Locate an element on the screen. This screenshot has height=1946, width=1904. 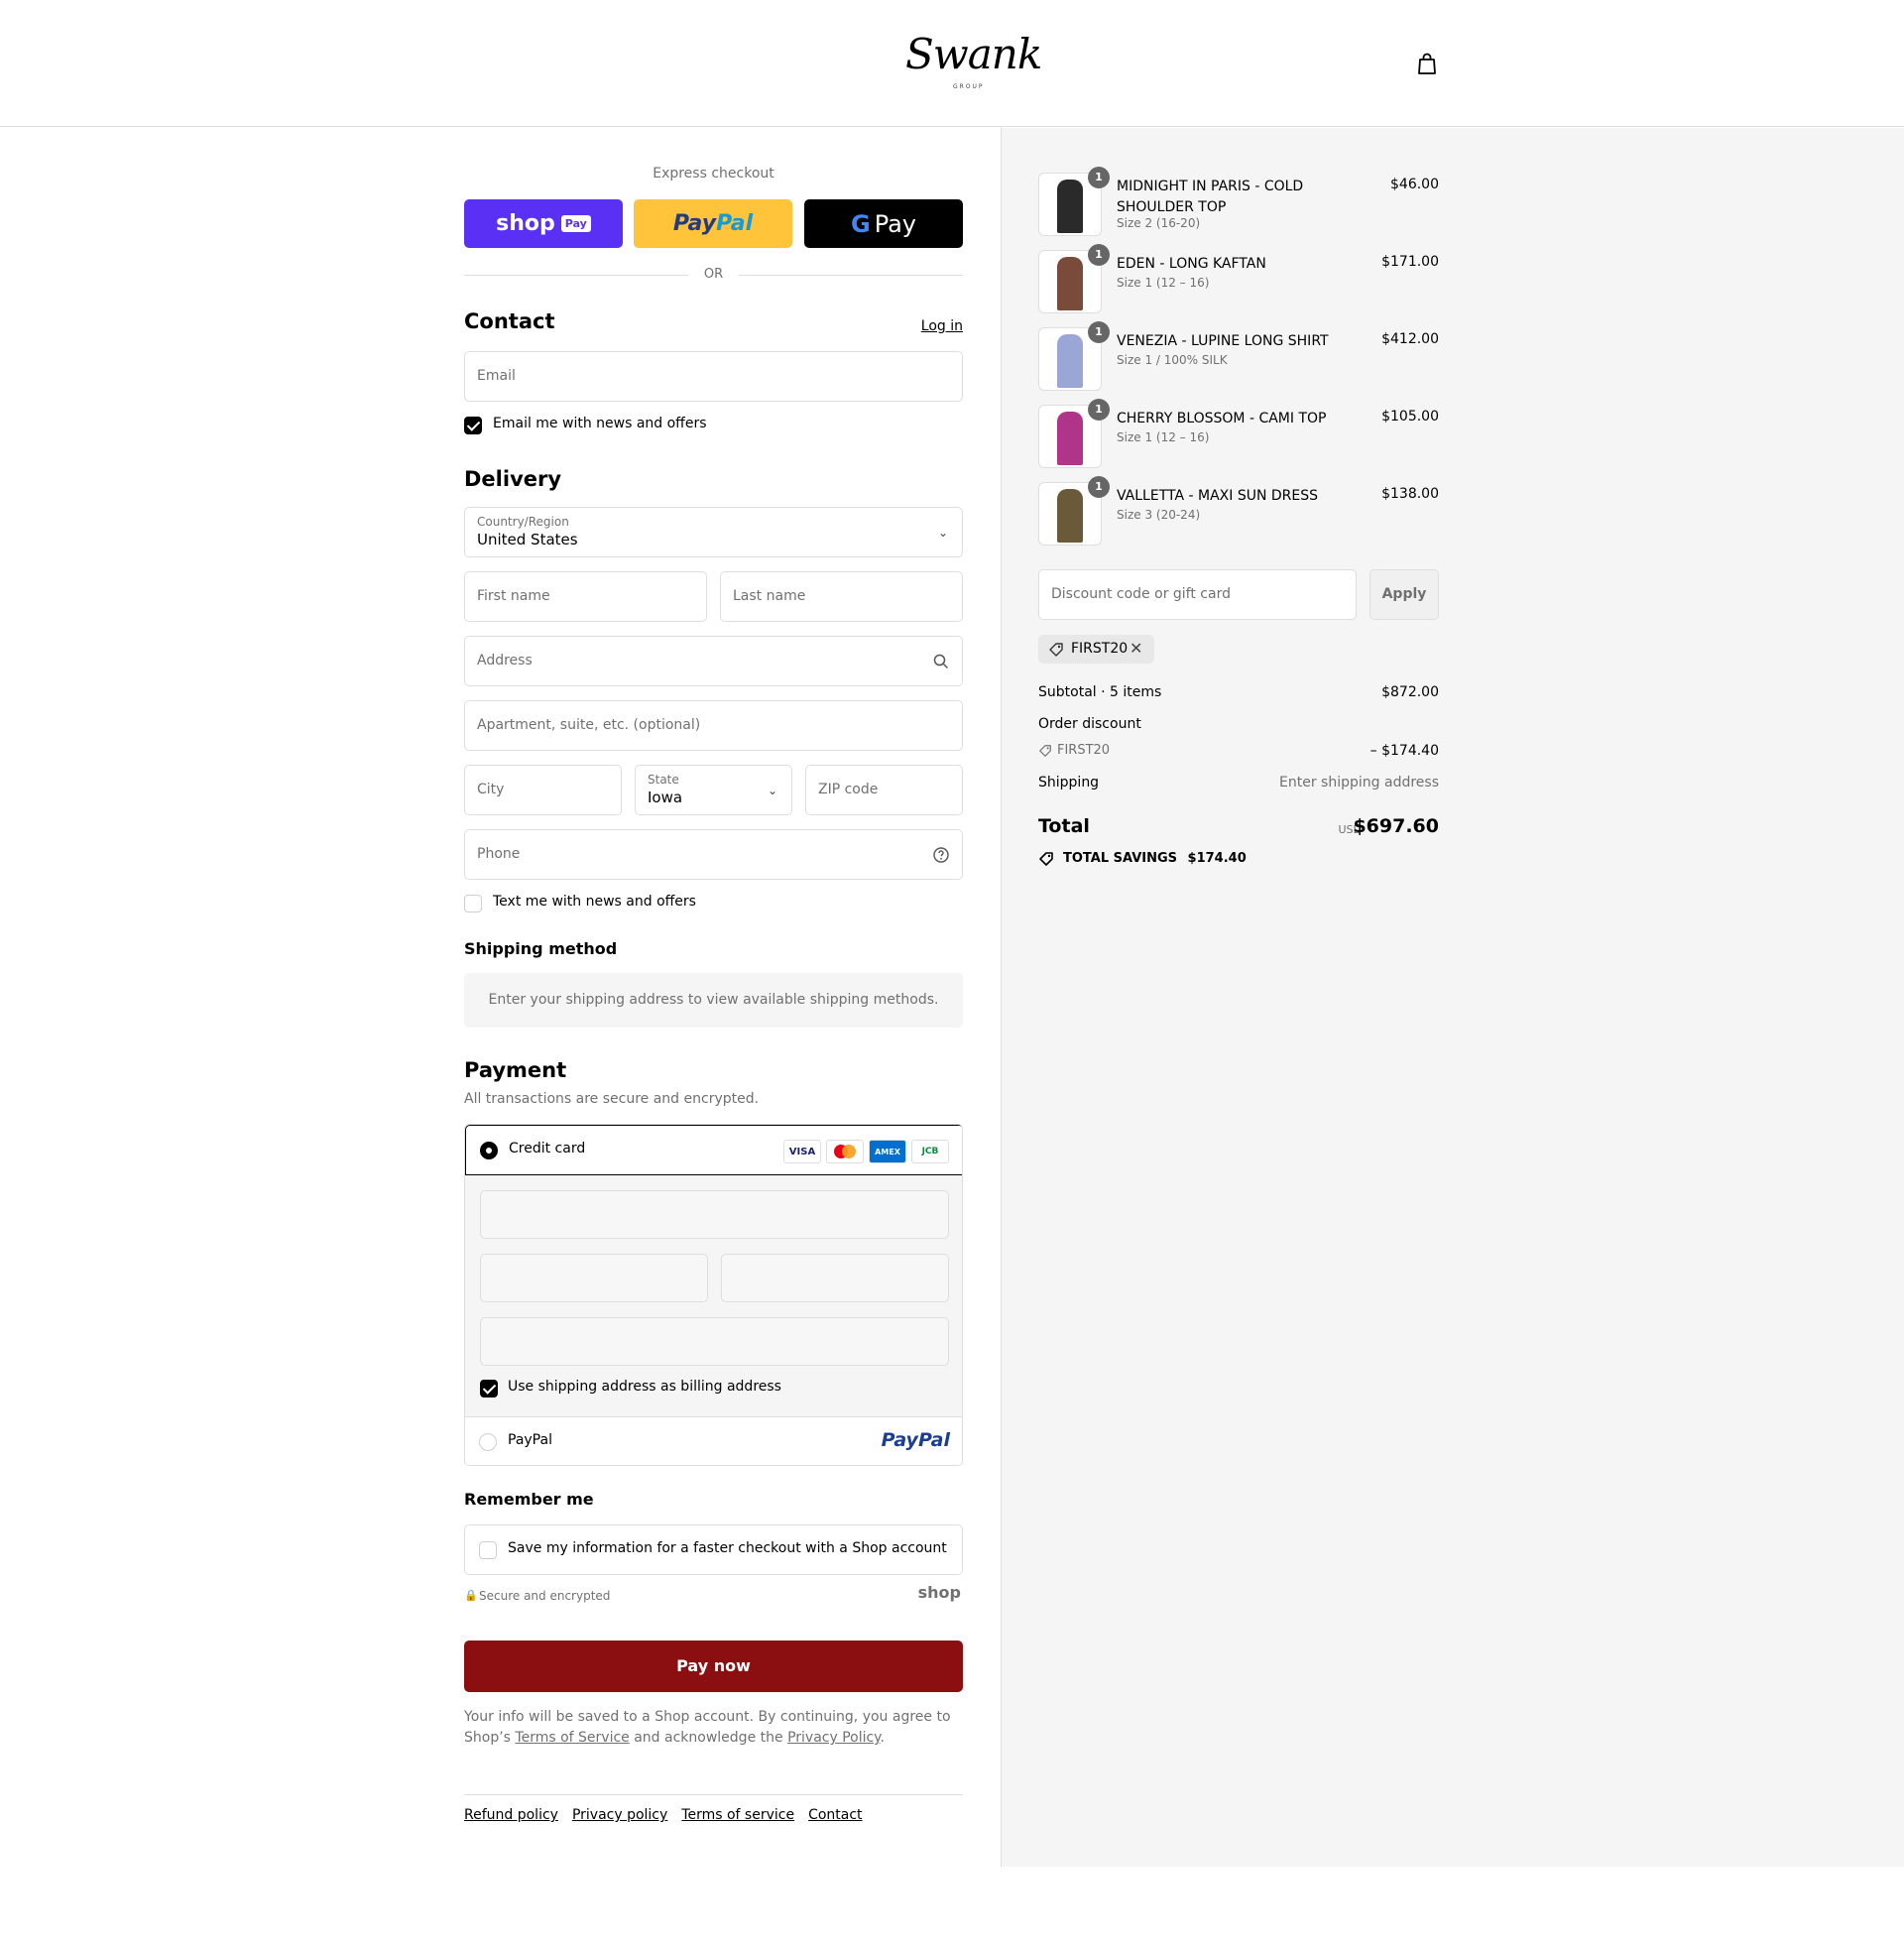
card-brands: VISA AMEX JCB is located at coordinates (866, 1151).